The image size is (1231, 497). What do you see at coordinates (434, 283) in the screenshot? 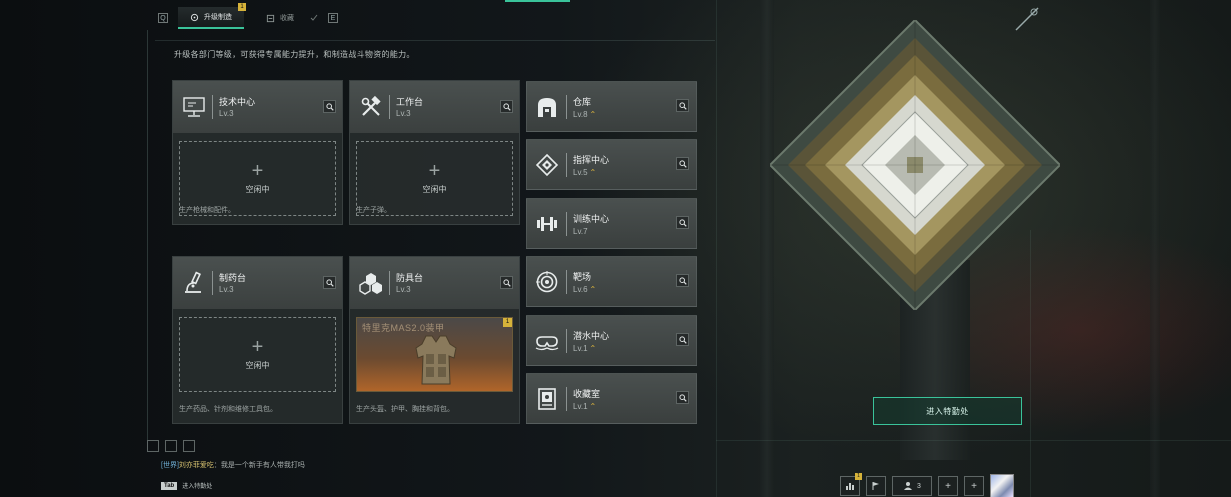
I see `card-header: 防具台 Lv.3` at bounding box center [434, 283].